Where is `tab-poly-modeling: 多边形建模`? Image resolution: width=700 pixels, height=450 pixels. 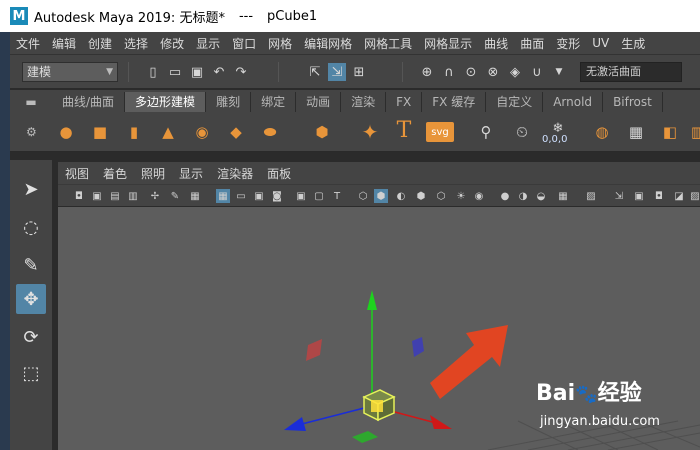
tab-poly-modeling: 多边形建模 is located at coordinates (166, 102).